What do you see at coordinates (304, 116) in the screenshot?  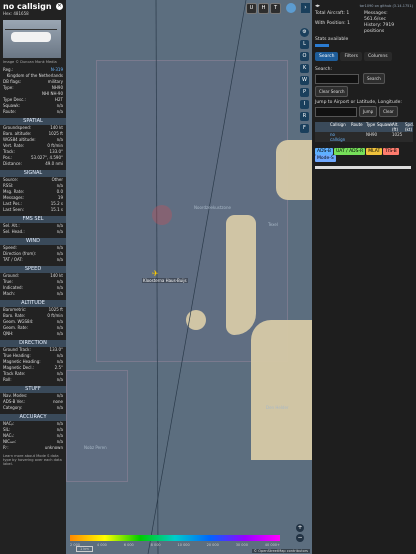 I see `map-button-r: R` at bounding box center [304, 116].